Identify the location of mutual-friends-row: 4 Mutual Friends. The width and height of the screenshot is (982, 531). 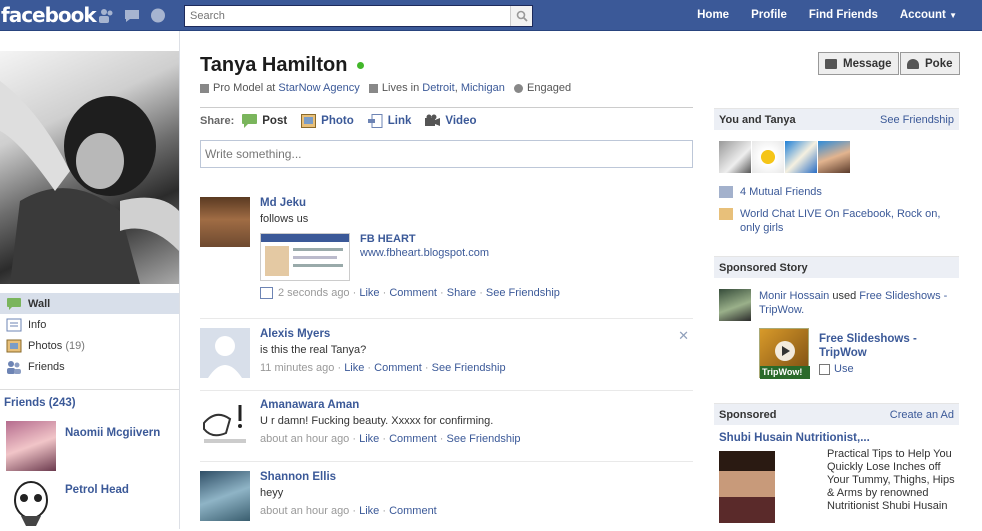
(770, 192).